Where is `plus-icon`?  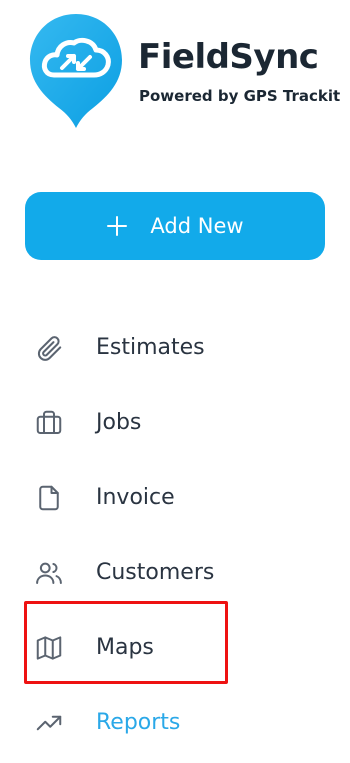
plus-icon is located at coordinates (117, 226).